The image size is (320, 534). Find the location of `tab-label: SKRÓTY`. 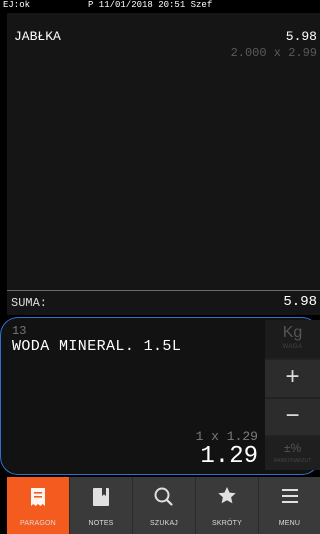

tab-label: SKRÓTY is located at coordinates (227, 523).